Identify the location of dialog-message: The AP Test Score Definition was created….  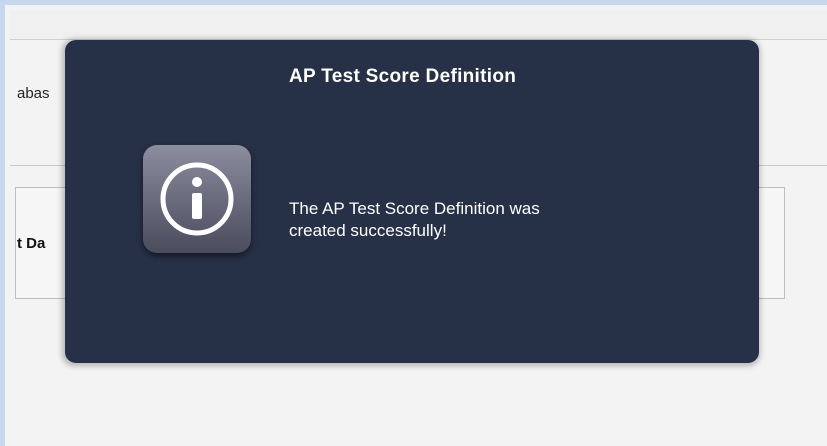
(489, 220).